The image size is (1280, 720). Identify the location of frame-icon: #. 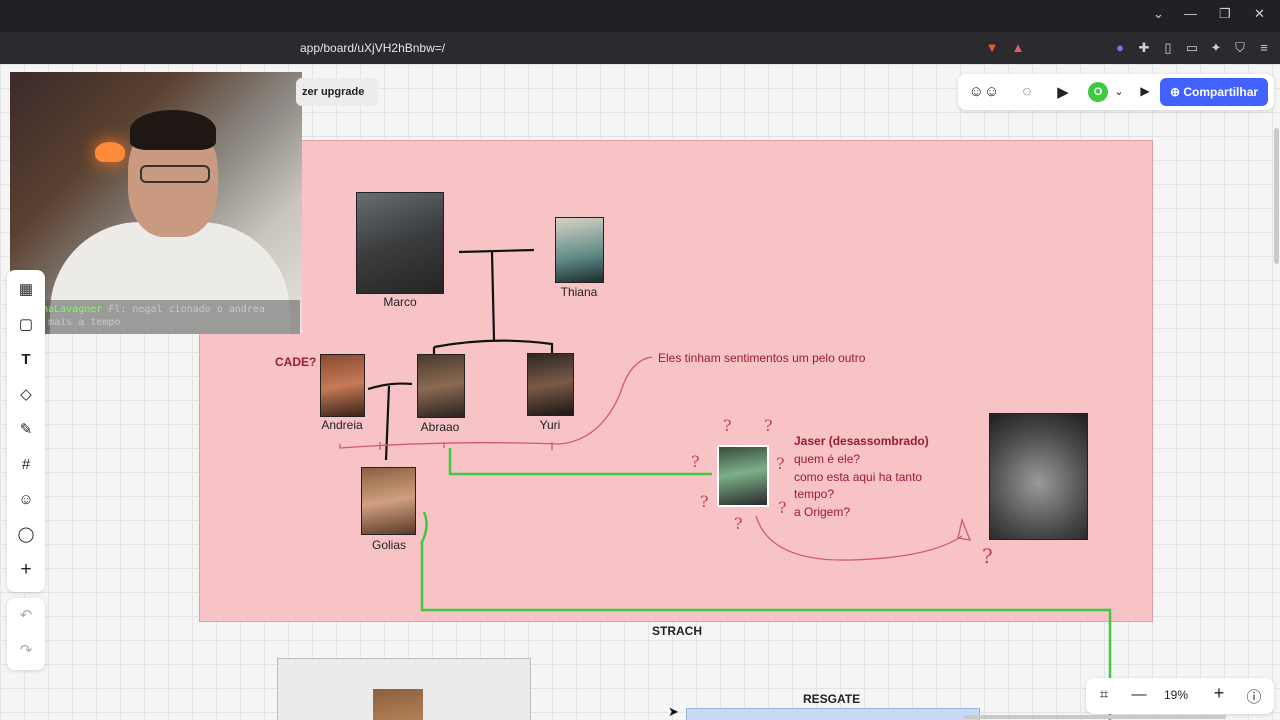
(26, 465).